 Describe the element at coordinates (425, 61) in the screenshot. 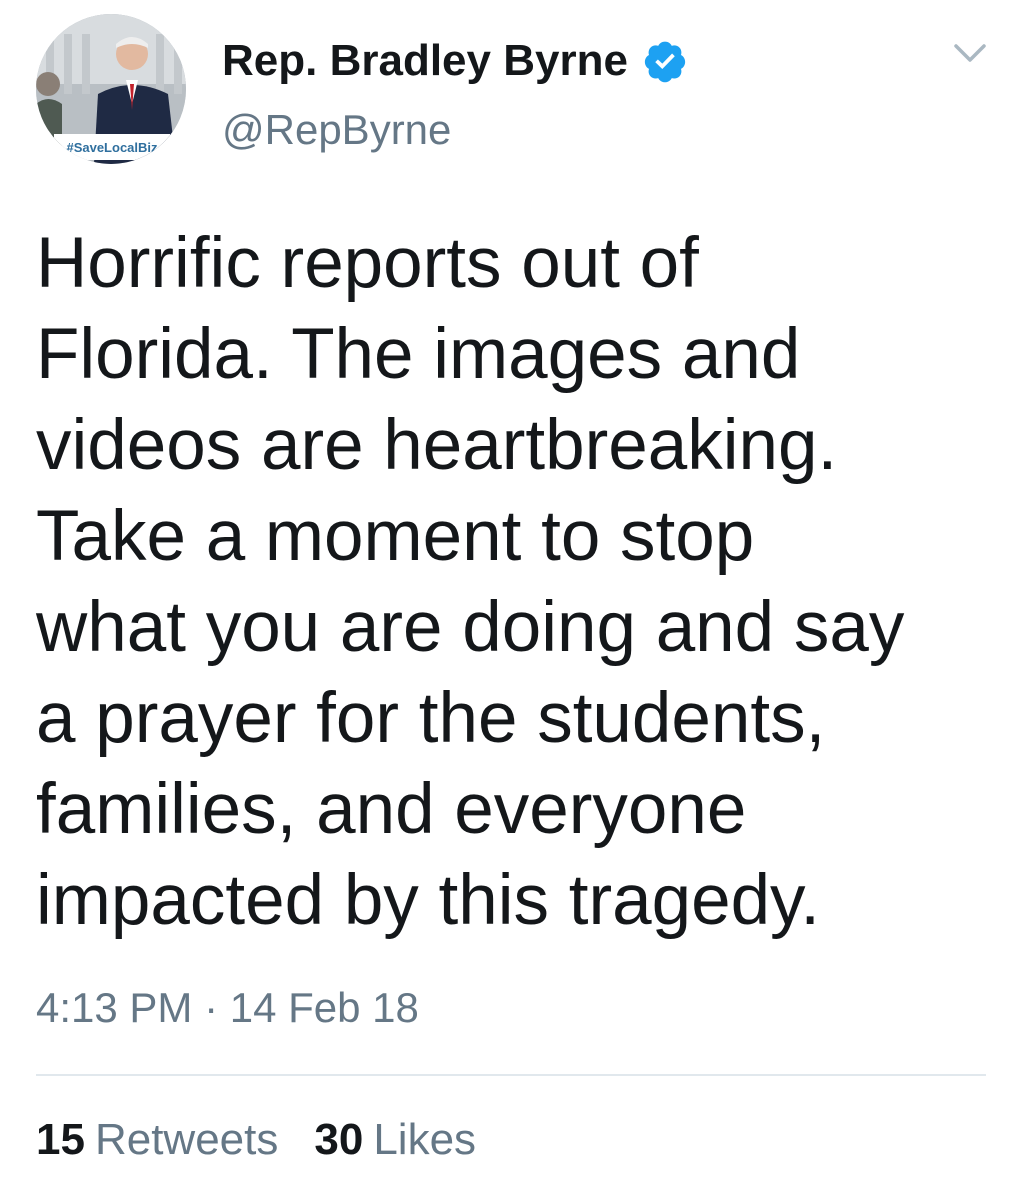

I see `author-display-name: Rep. Bradley Byrne` at that location.